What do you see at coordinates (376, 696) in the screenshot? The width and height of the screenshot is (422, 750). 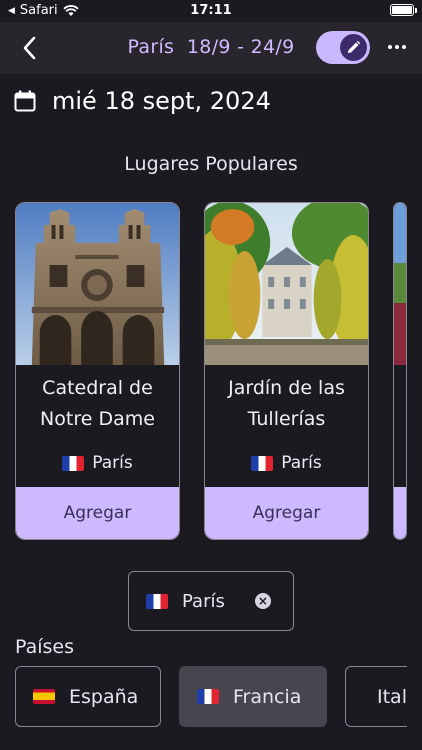 I see `country-chip-italy: Italia` at bounding box center [376, 696].